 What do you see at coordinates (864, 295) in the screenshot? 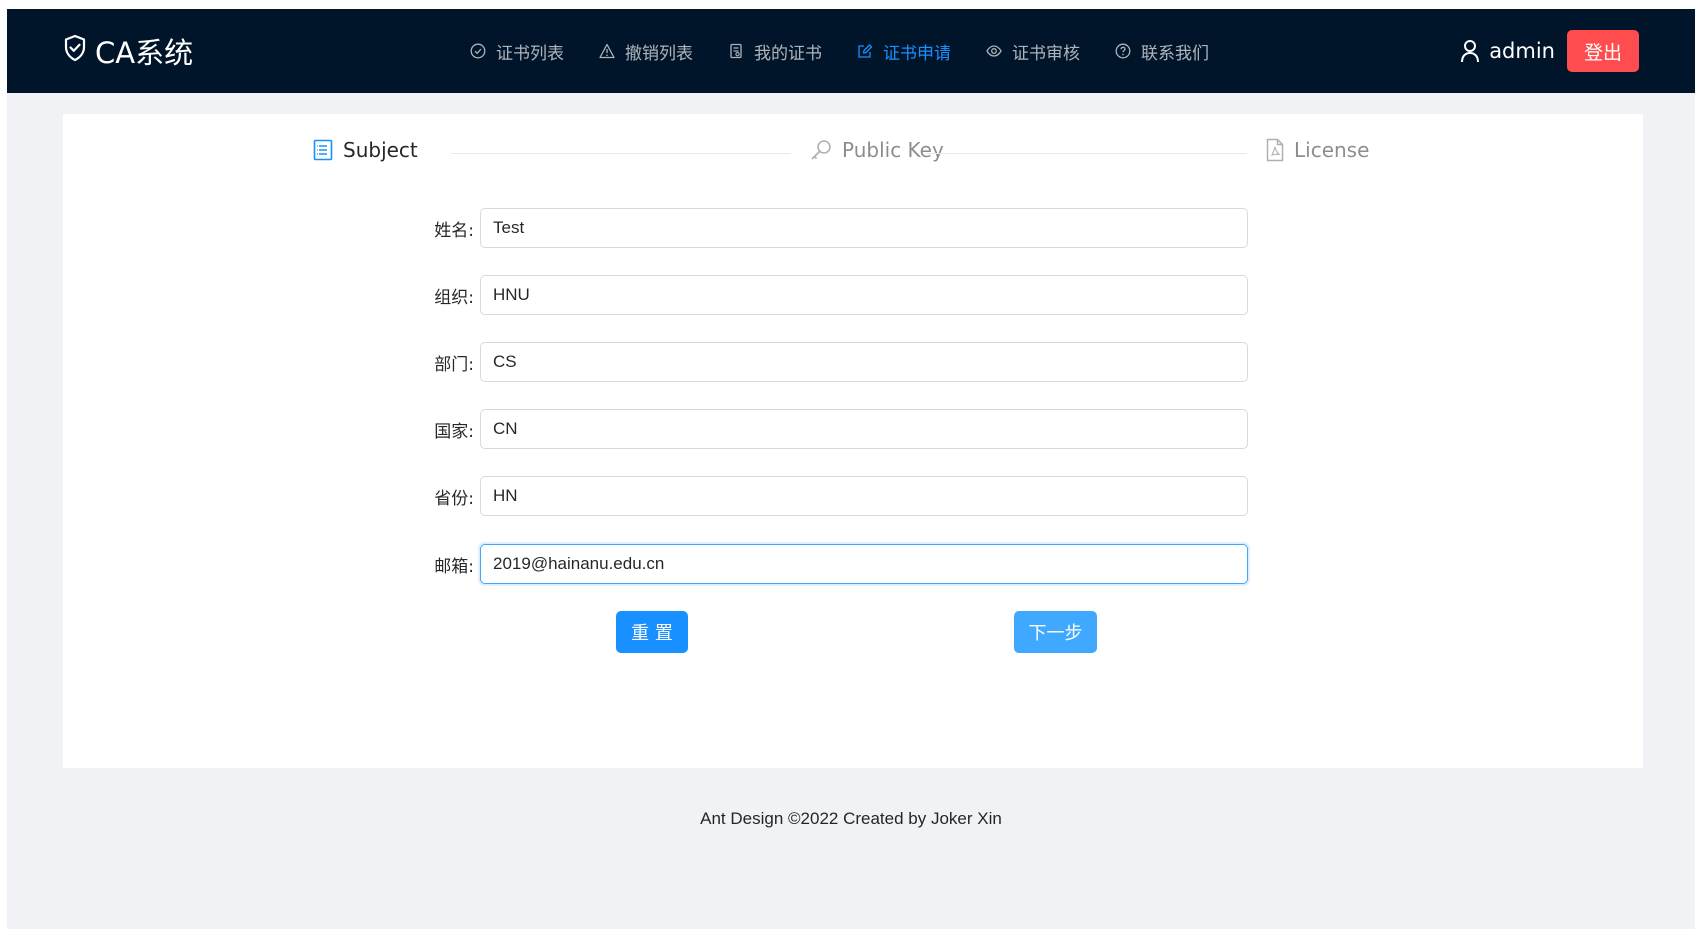
I see `org-input` at bounding box center [864, 295].